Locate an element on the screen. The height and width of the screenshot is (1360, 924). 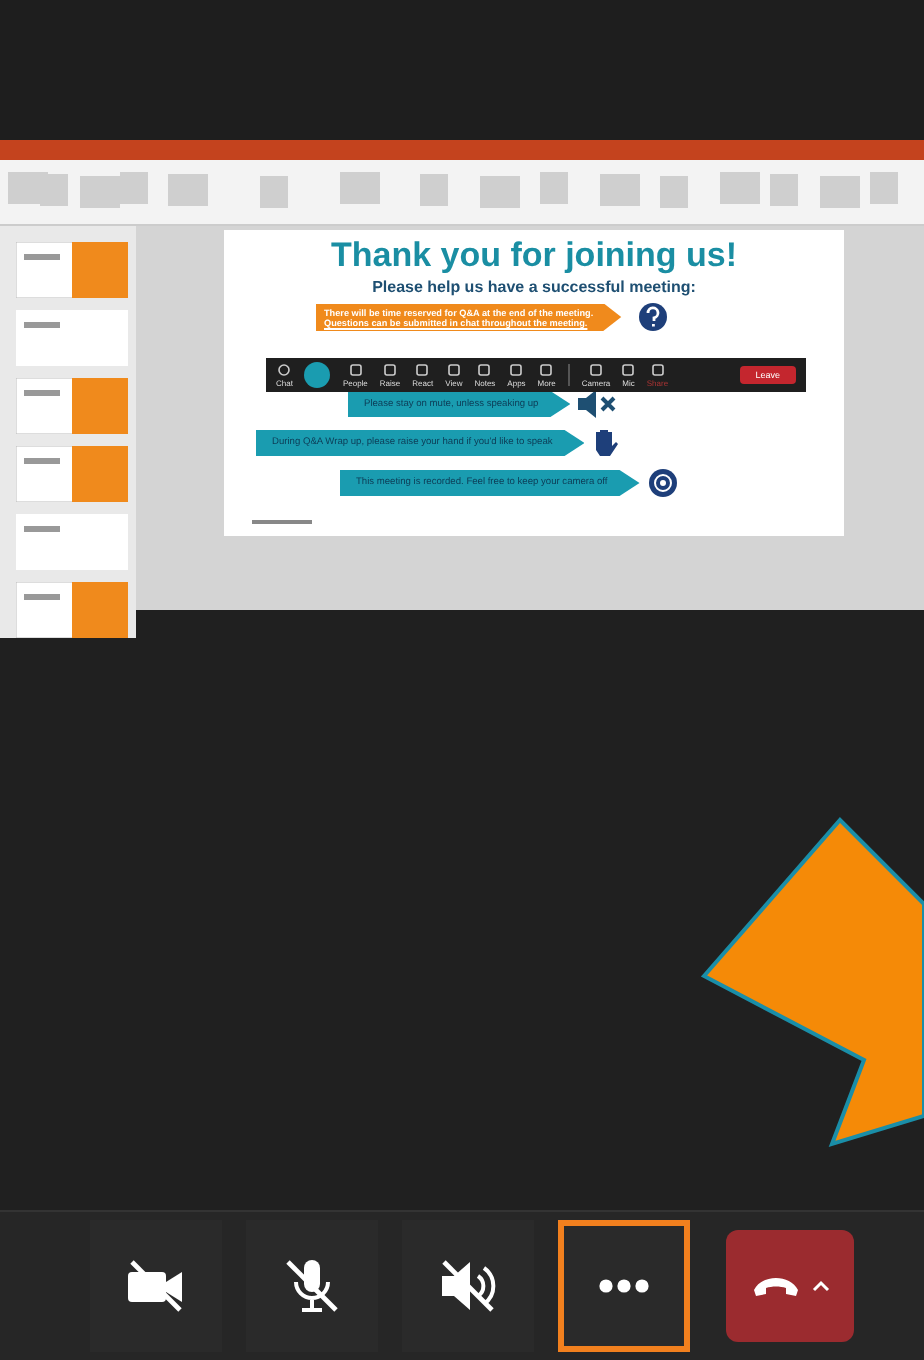
speaker-off-icon is located at coordinates (468, 1286).